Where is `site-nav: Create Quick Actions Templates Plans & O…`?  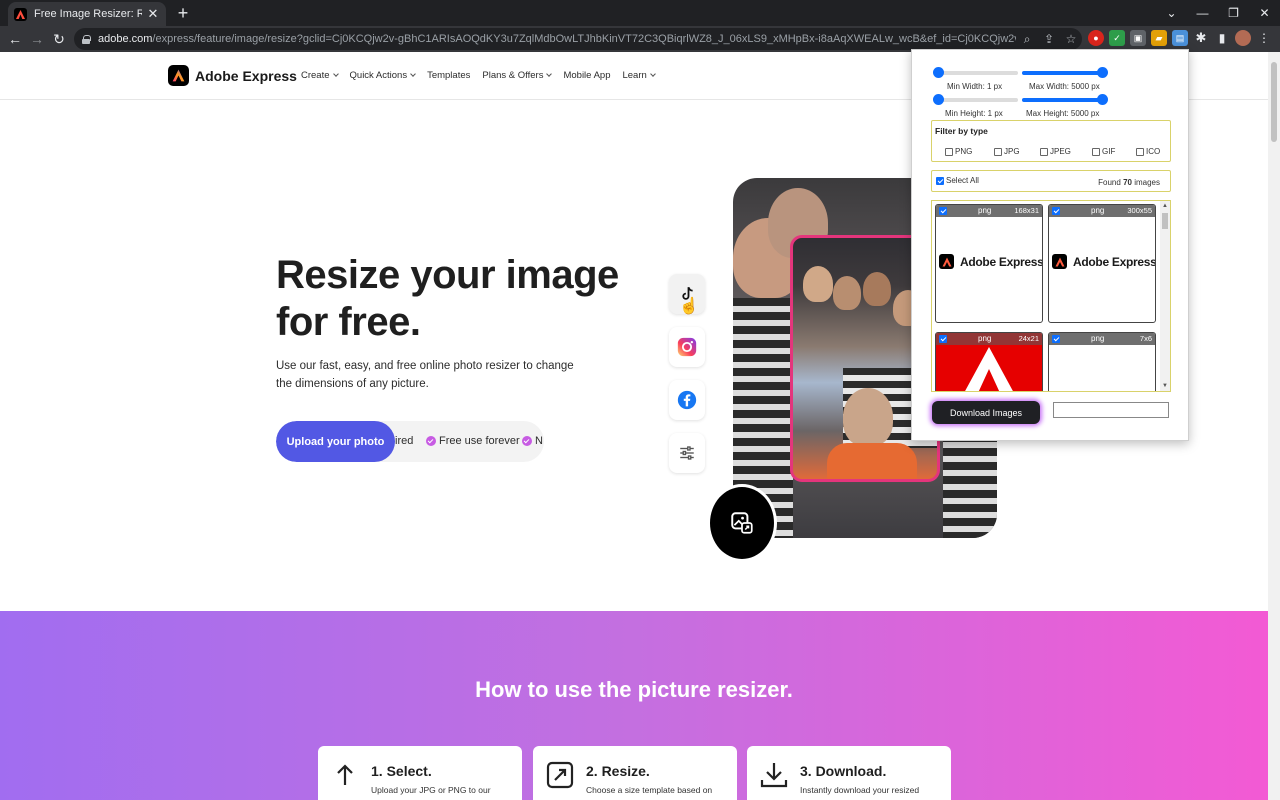 site-nav: Create Quick Actions Templates Plans & O… is located at coordinates (484, 75).